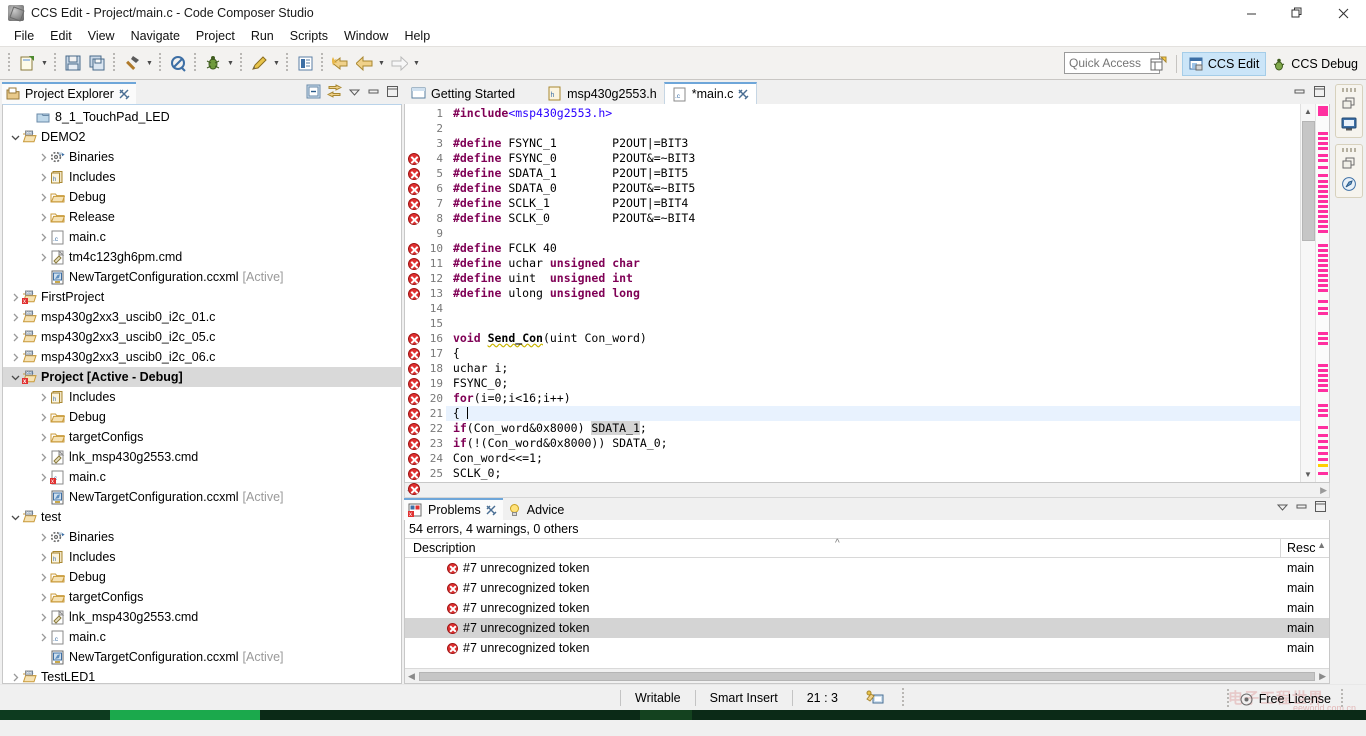 The width and height of the screenshot is (1366, 736). Describe the element at coordinates (259, 63) in the screenshot. I see `run-button` at that location.